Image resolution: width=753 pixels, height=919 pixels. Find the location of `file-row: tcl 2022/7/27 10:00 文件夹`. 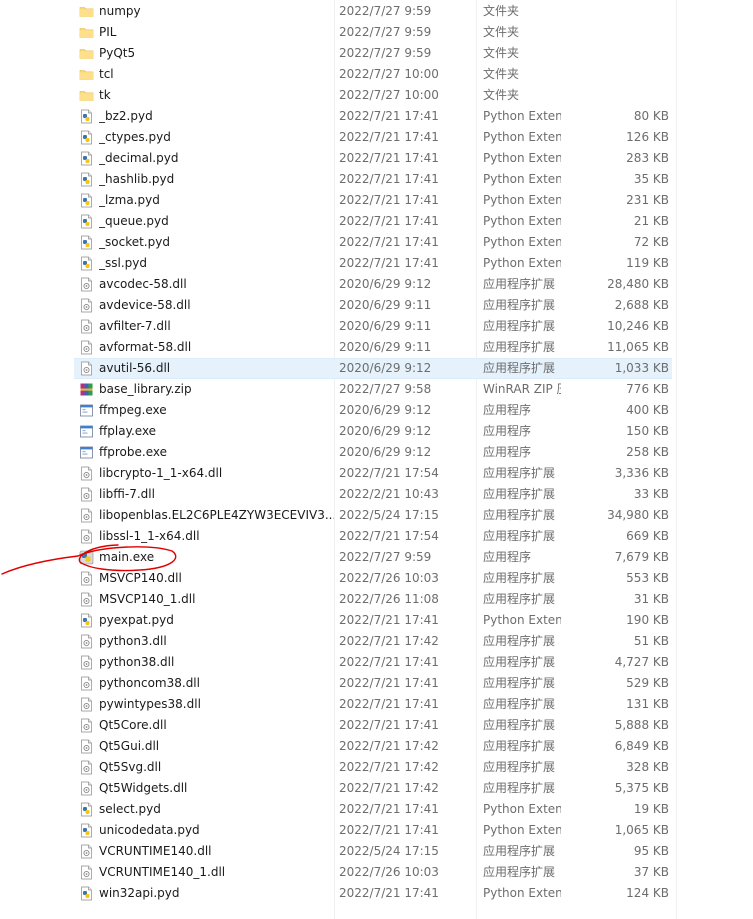

file-row: tcl 2022/7/27 10:00 文件夹 is located at coordinates (376, 74).